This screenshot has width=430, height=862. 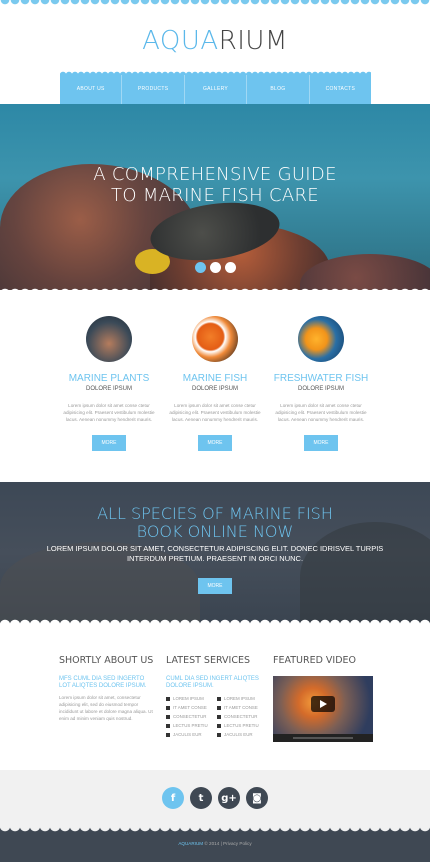 I want to click on instagram-icon: ◙, so click(x=257, y=798).